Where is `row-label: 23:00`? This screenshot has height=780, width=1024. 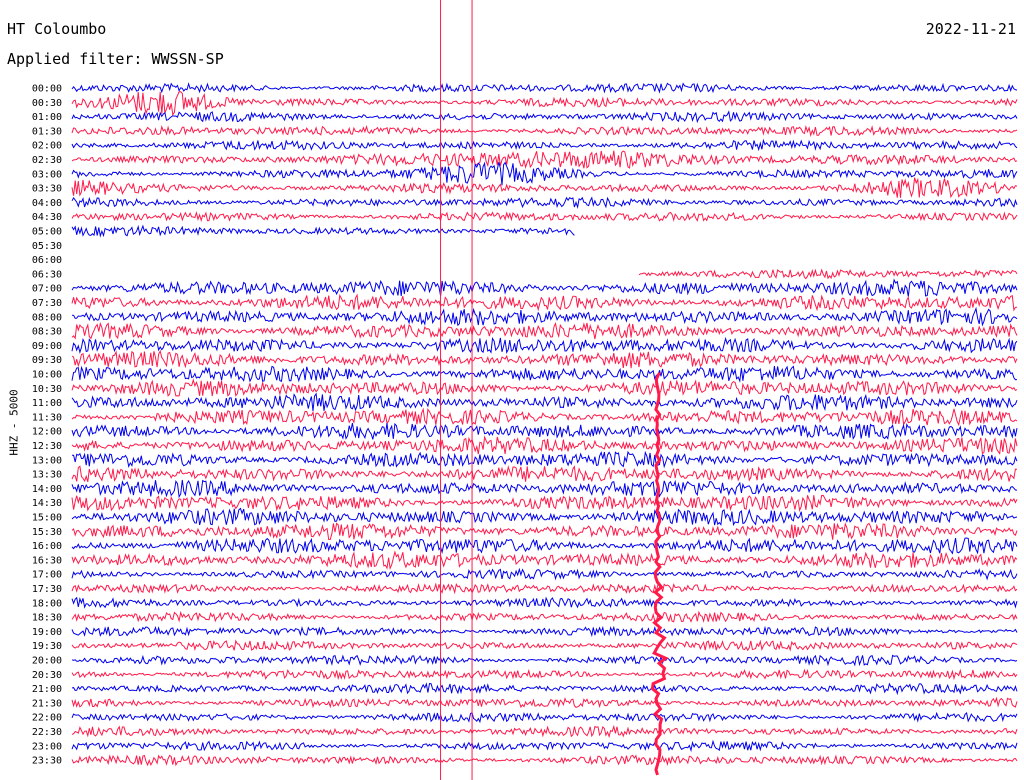 row-label: 23:00 is located at coordinates (47, 746).